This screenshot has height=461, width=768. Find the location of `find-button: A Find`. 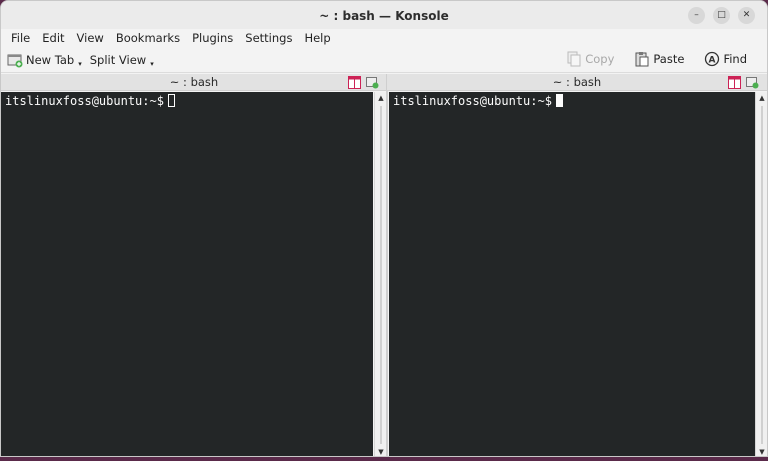

find-button: A Find is located at coordinates (725, 59).